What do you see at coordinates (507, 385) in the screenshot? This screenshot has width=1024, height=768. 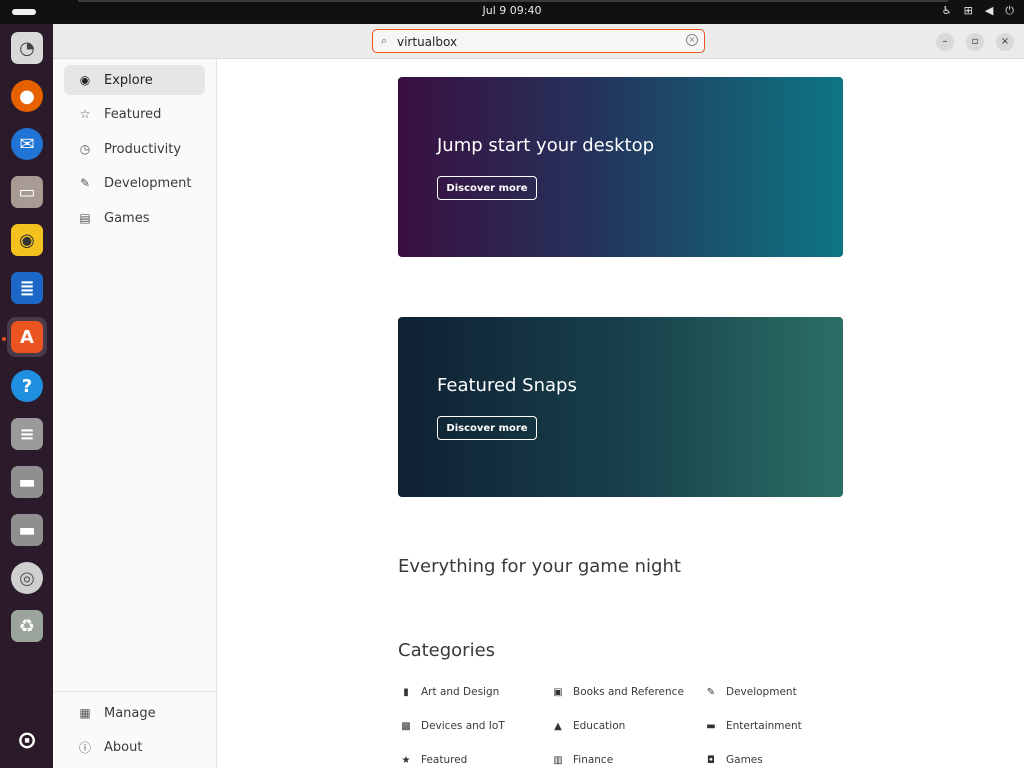 I see `banner-title: Featured Snaps` at bounding box center [507, 385].